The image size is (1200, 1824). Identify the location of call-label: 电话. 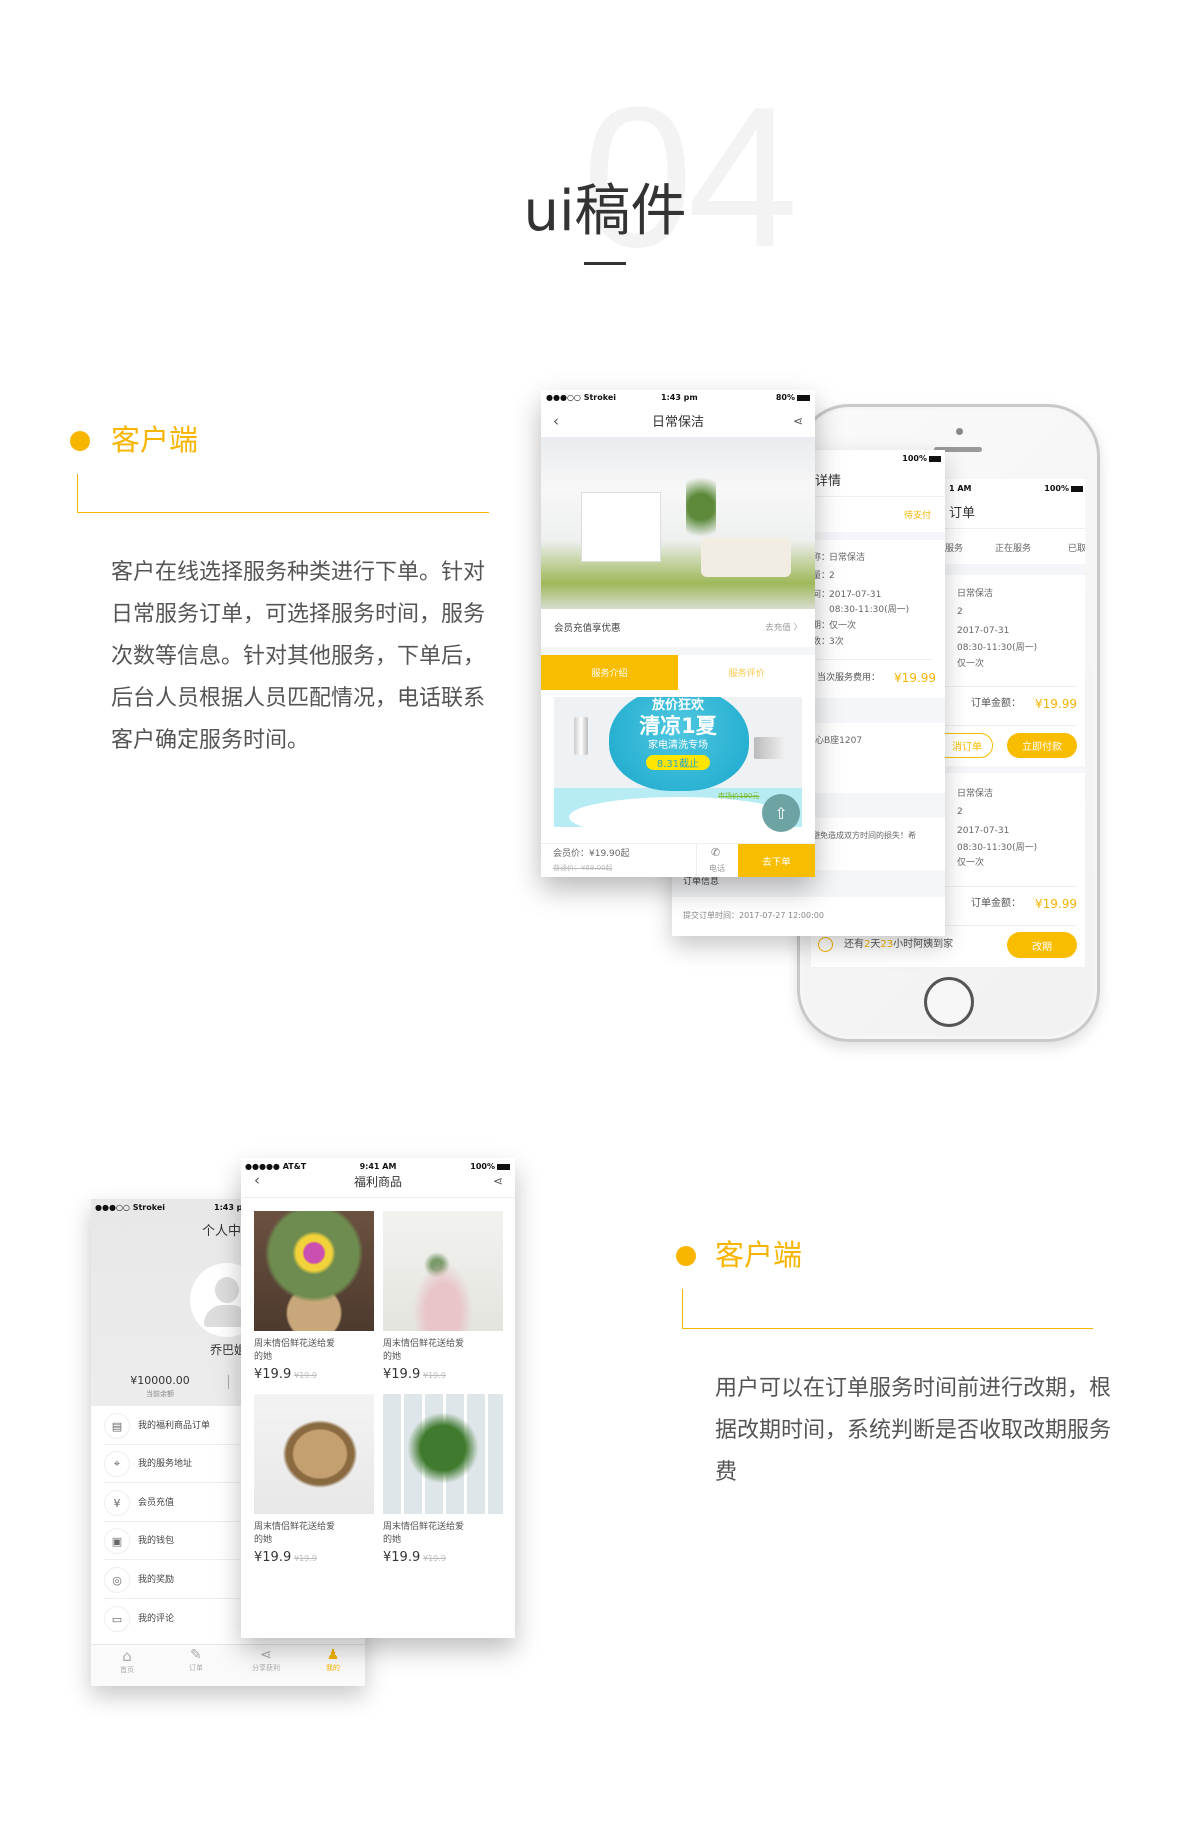
(717, 868).